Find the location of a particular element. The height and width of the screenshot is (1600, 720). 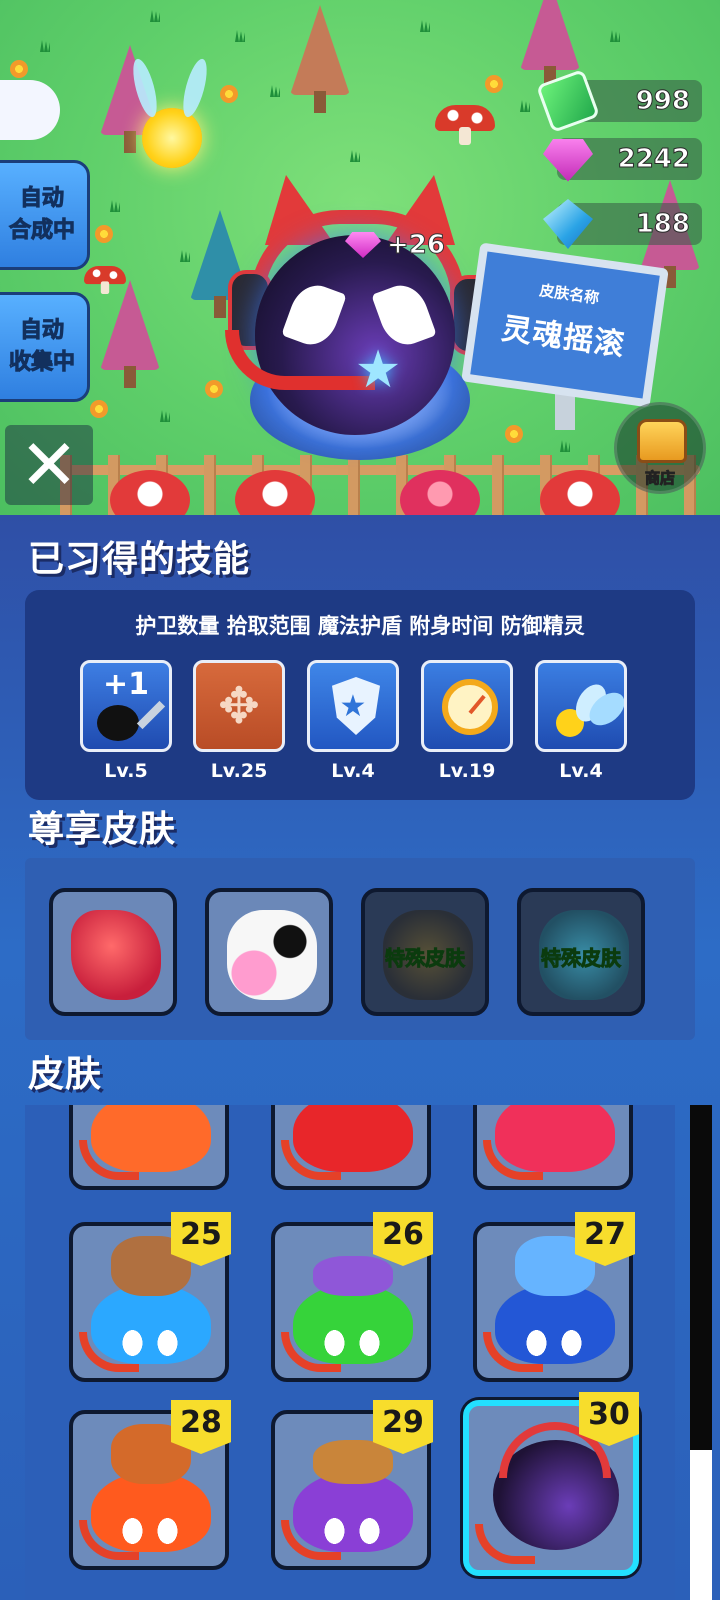

skill-level: Lv.5 is located at coordinates (126, 771).